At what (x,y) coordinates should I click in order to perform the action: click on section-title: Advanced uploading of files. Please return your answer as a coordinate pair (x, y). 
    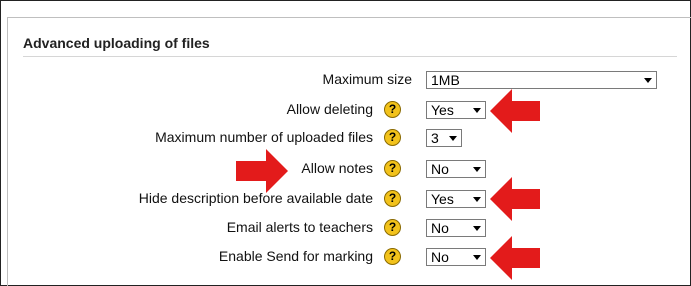
    Looking at the image, I should click on (116, 43).